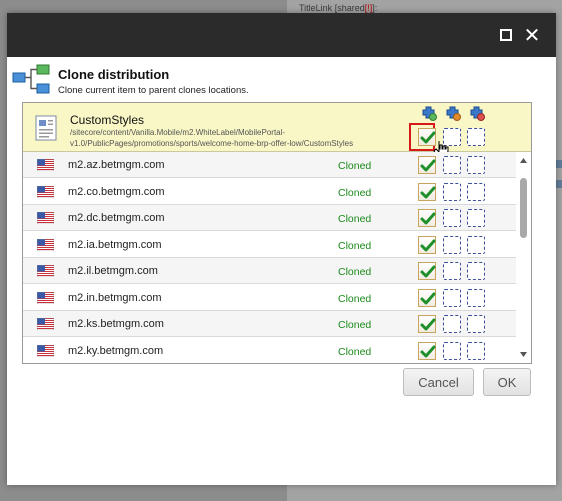  What do you see at coordinates (316, 8) in the screenshot?
I see `field-label-text: TitleLink` at bounding box center [316, 8].